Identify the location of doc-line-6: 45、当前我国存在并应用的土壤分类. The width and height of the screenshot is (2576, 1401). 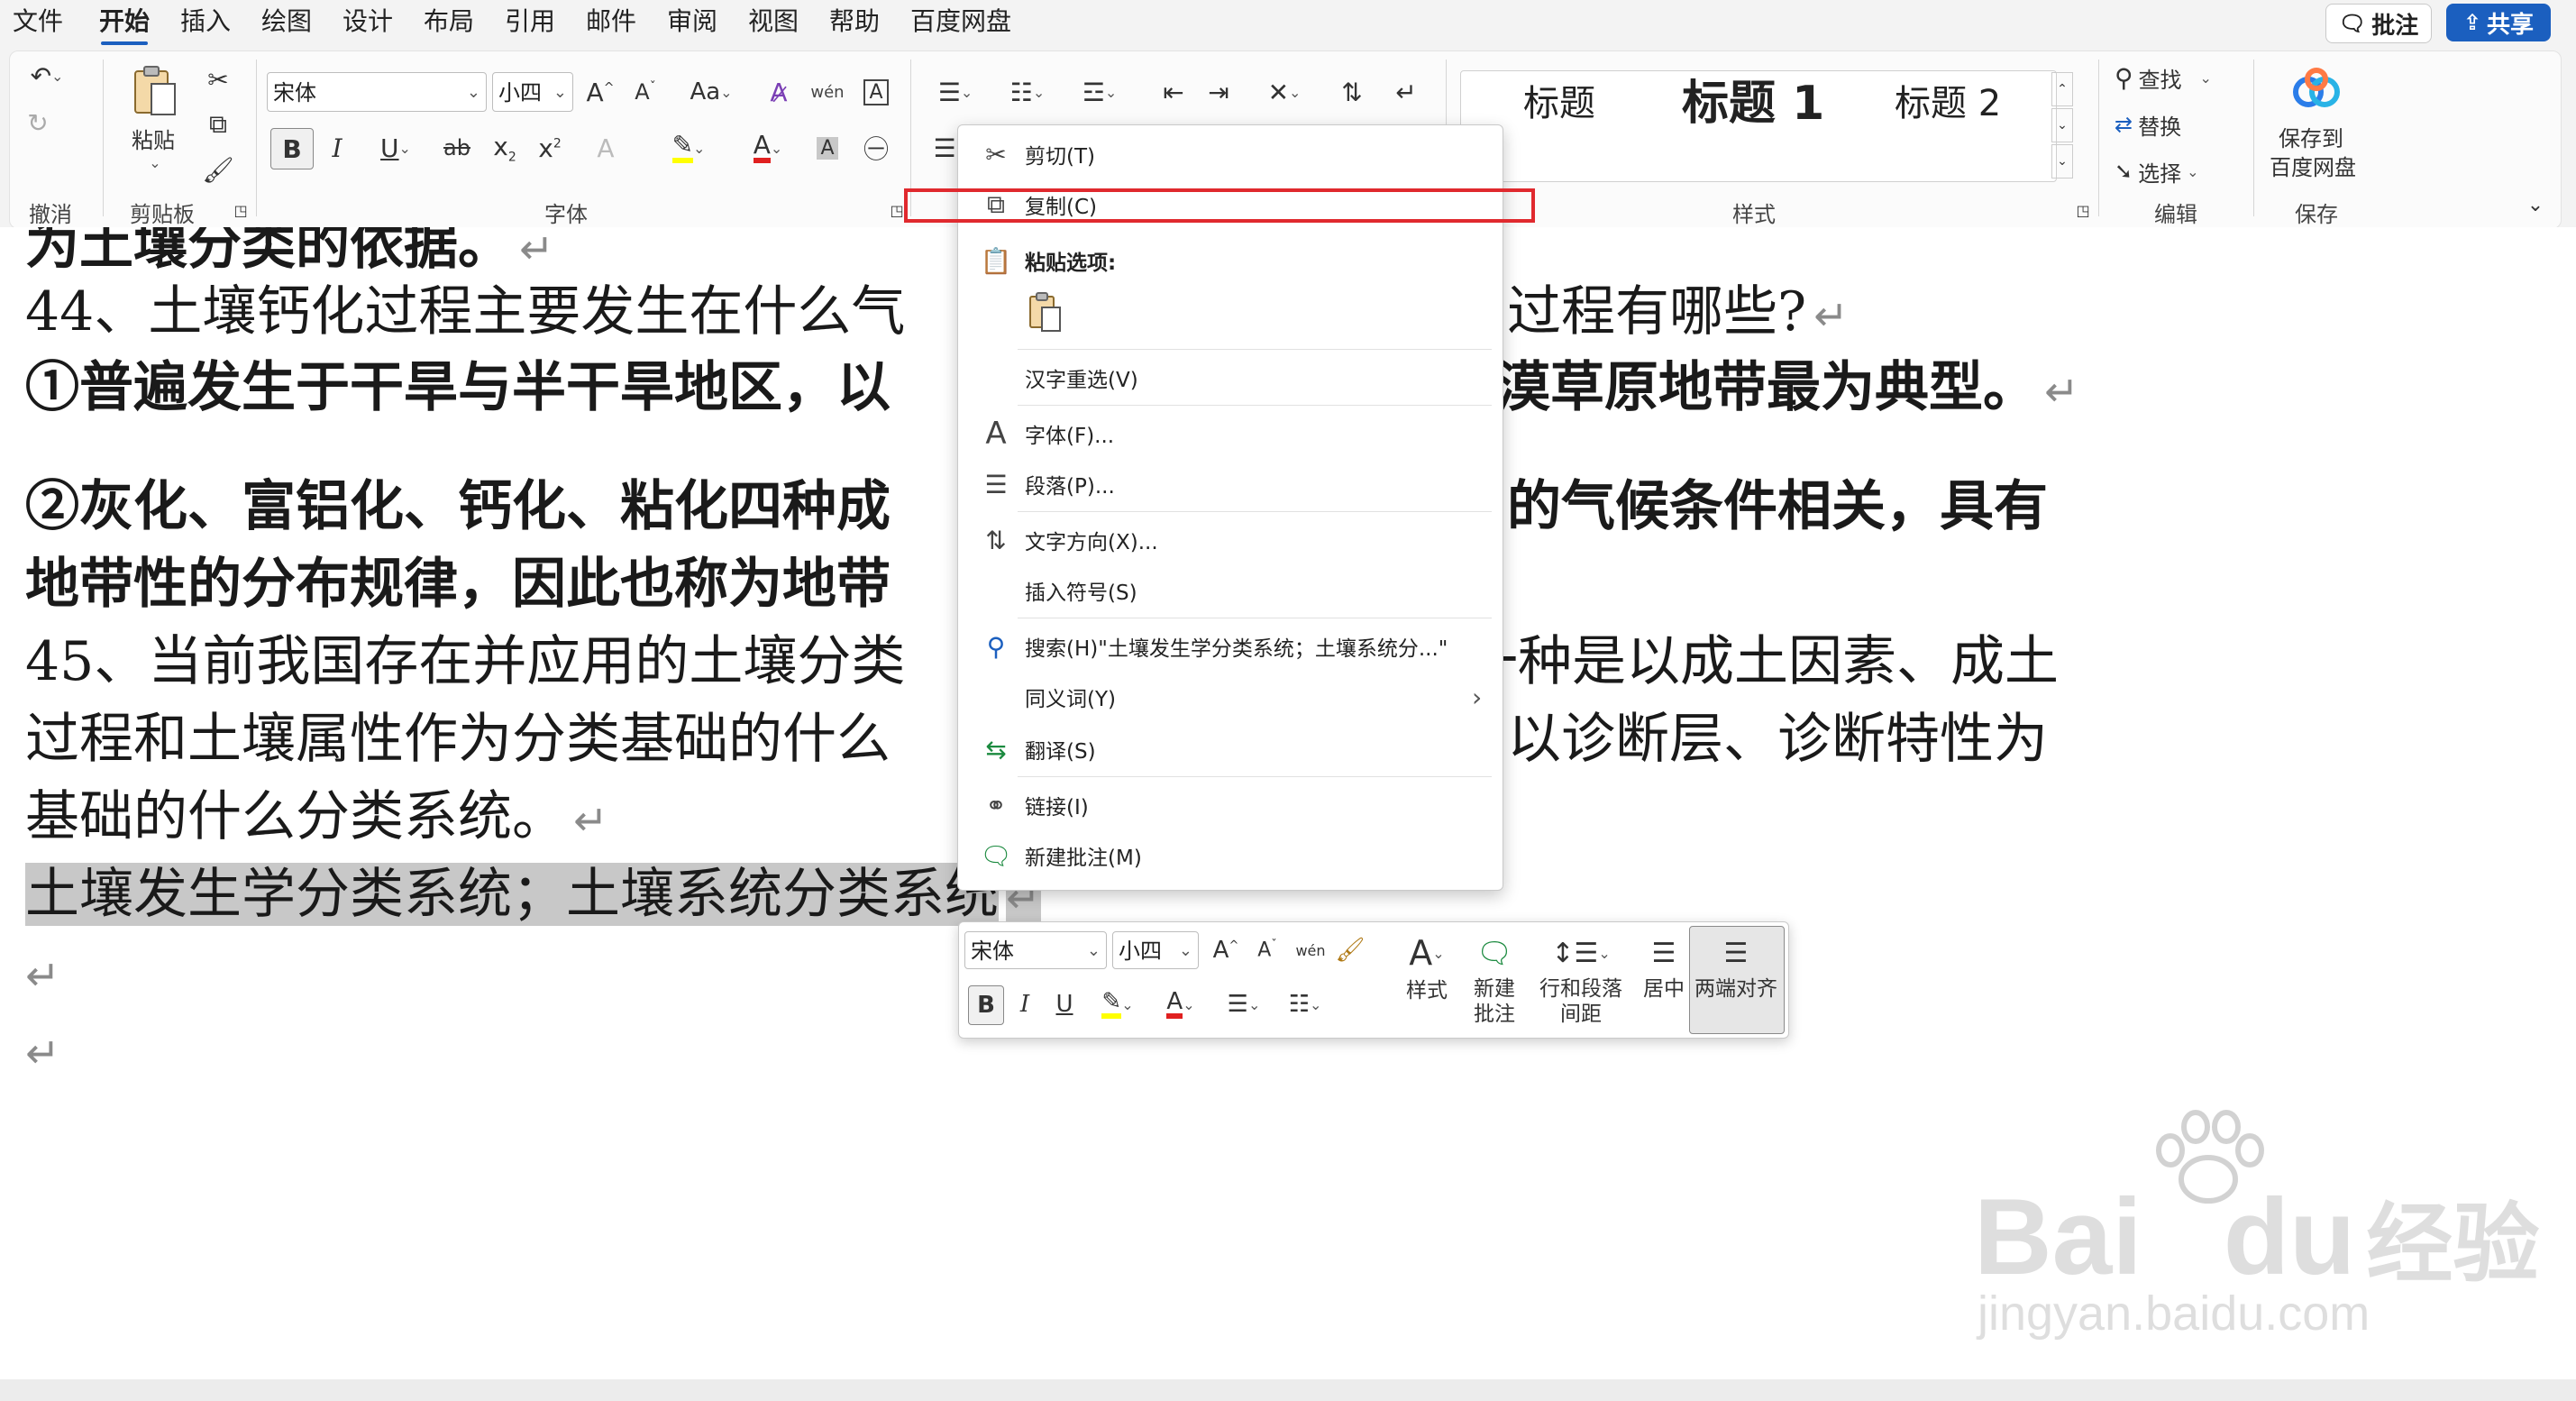
(465, 661).